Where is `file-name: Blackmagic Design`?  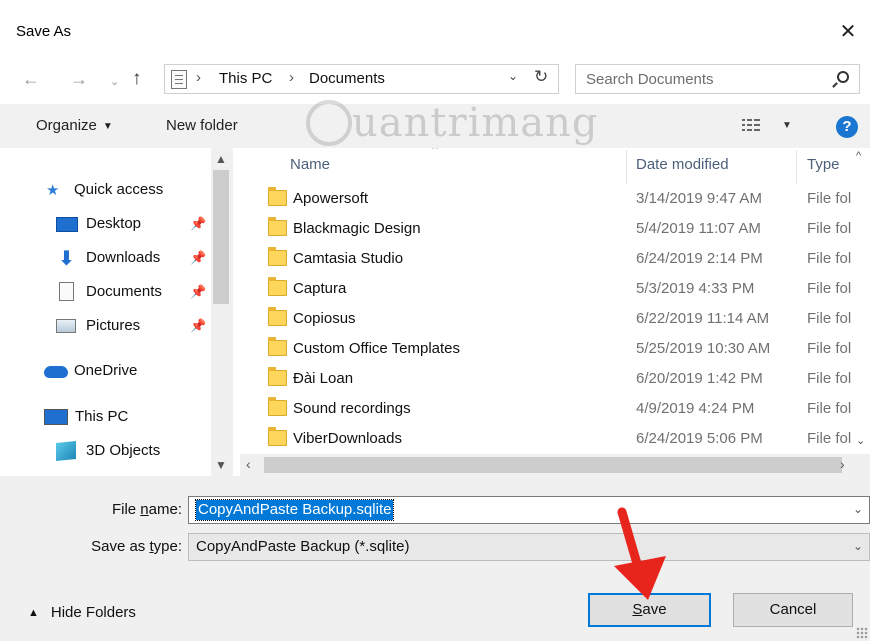 file-name: Blackmagic Design is located at coordinates (357, 228).